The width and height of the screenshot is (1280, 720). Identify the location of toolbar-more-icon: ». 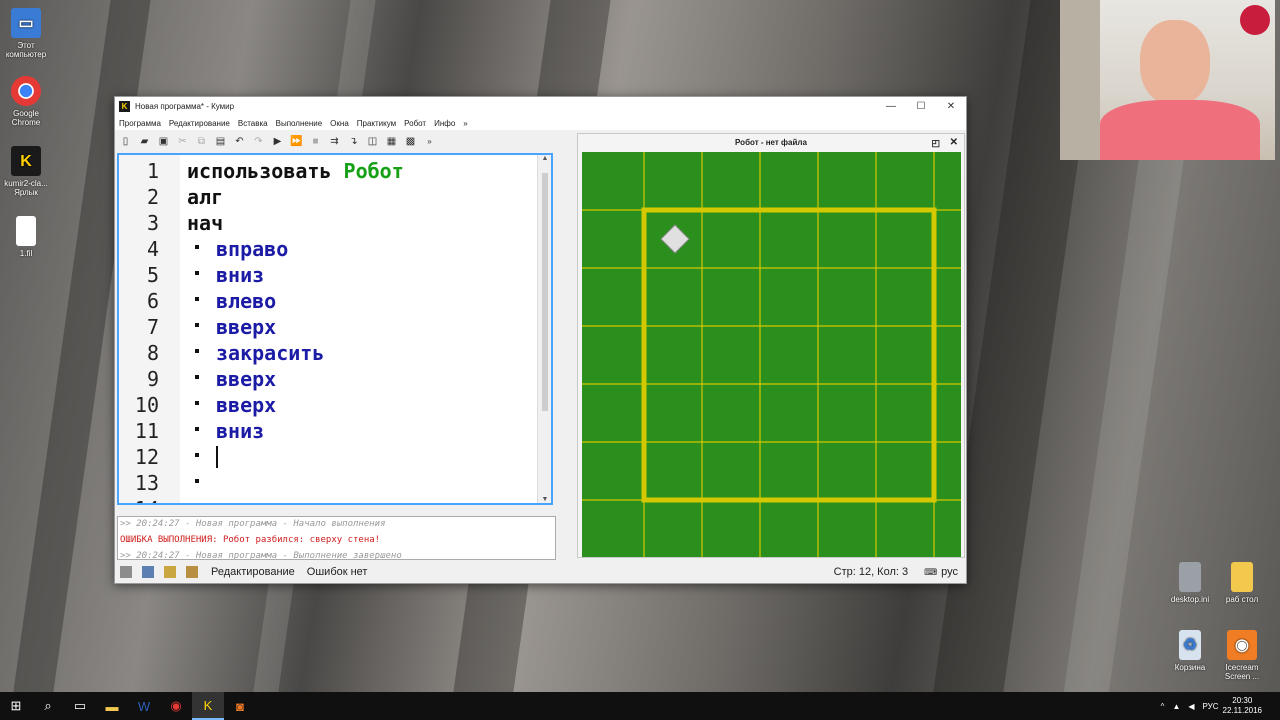
(429, 141).